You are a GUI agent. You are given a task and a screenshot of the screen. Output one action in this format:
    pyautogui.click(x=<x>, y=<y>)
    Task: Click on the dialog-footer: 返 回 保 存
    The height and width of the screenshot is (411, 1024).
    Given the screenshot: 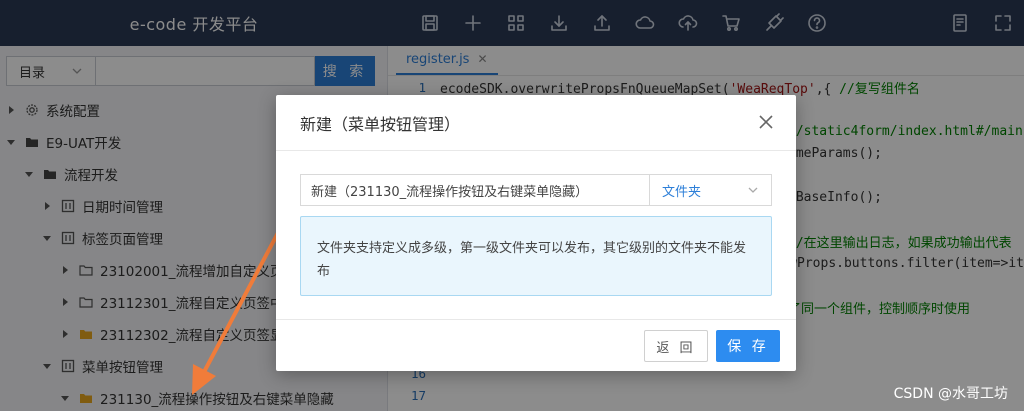 What is the action you would take?
    pyautogui.click(x=536, y=345)
    